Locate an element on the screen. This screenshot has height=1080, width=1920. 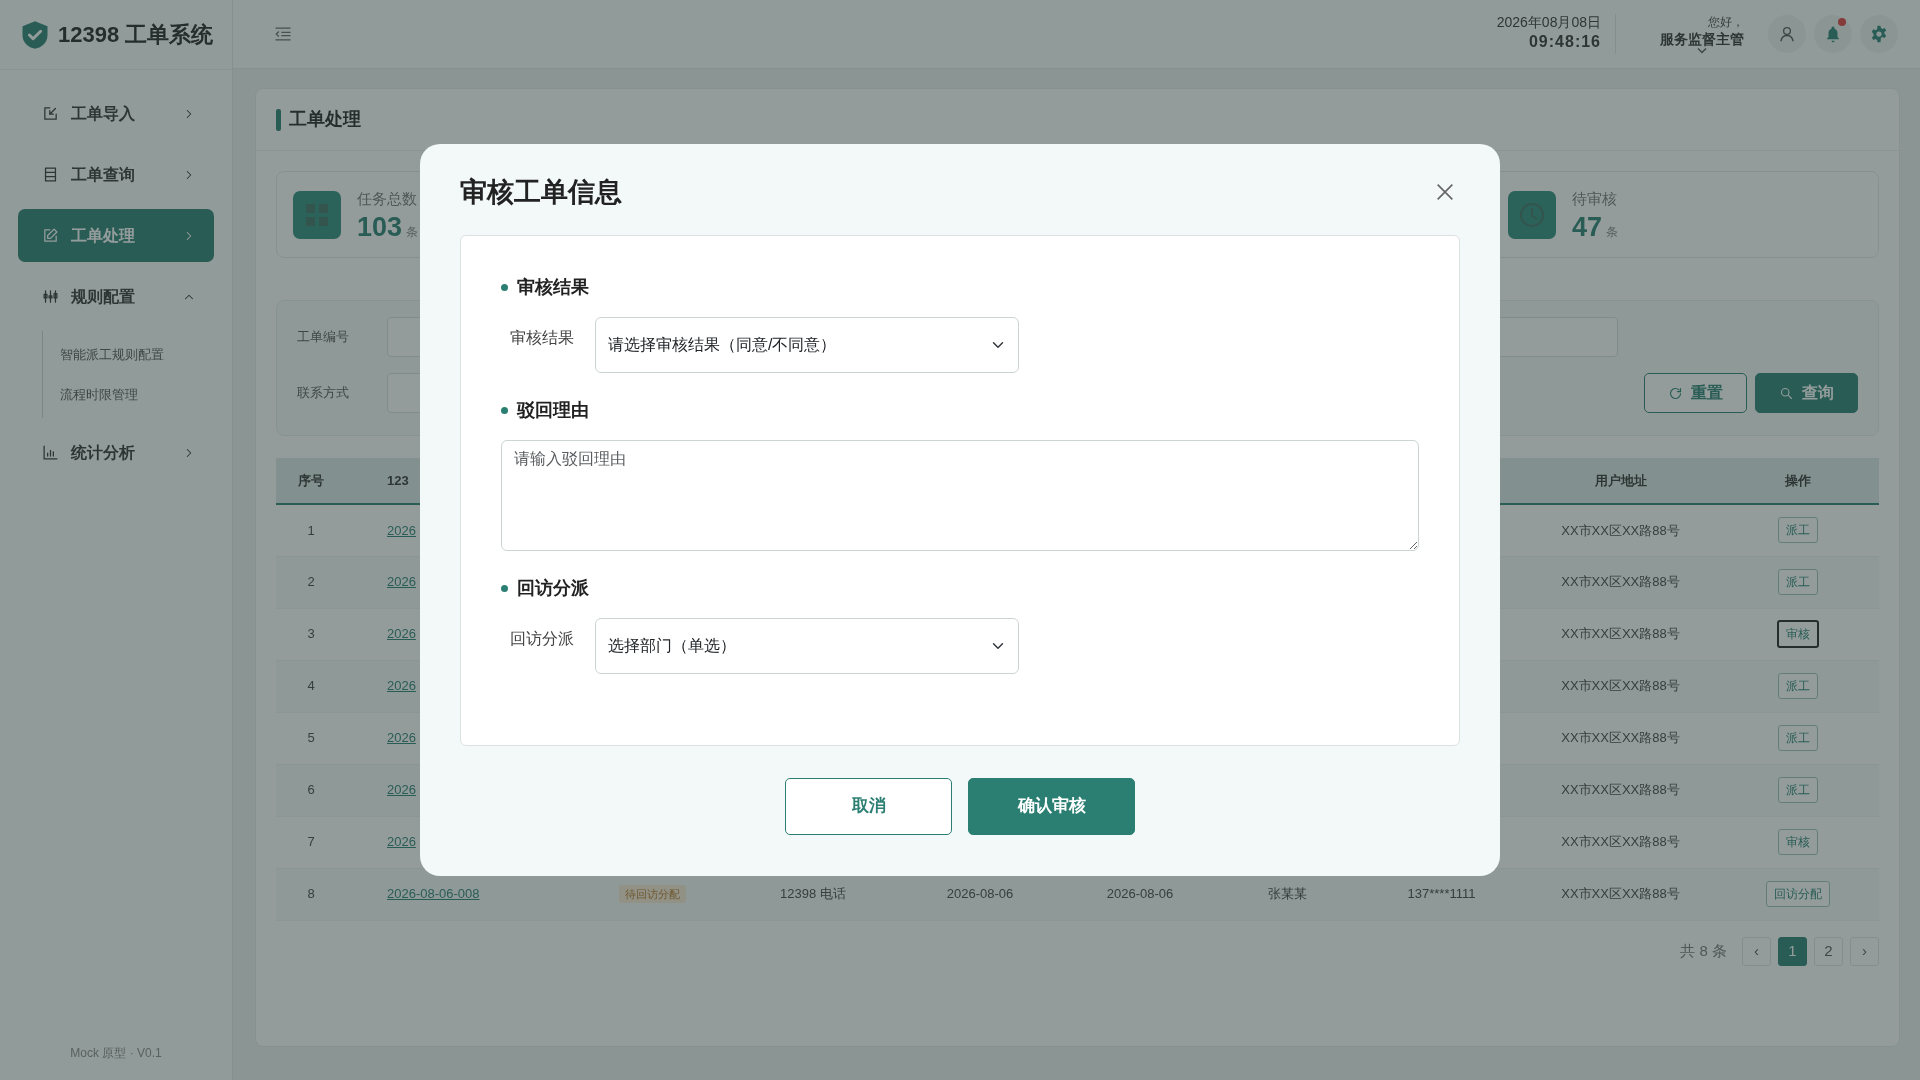
stat-value: 47 is located at coordinates (1587, 228).